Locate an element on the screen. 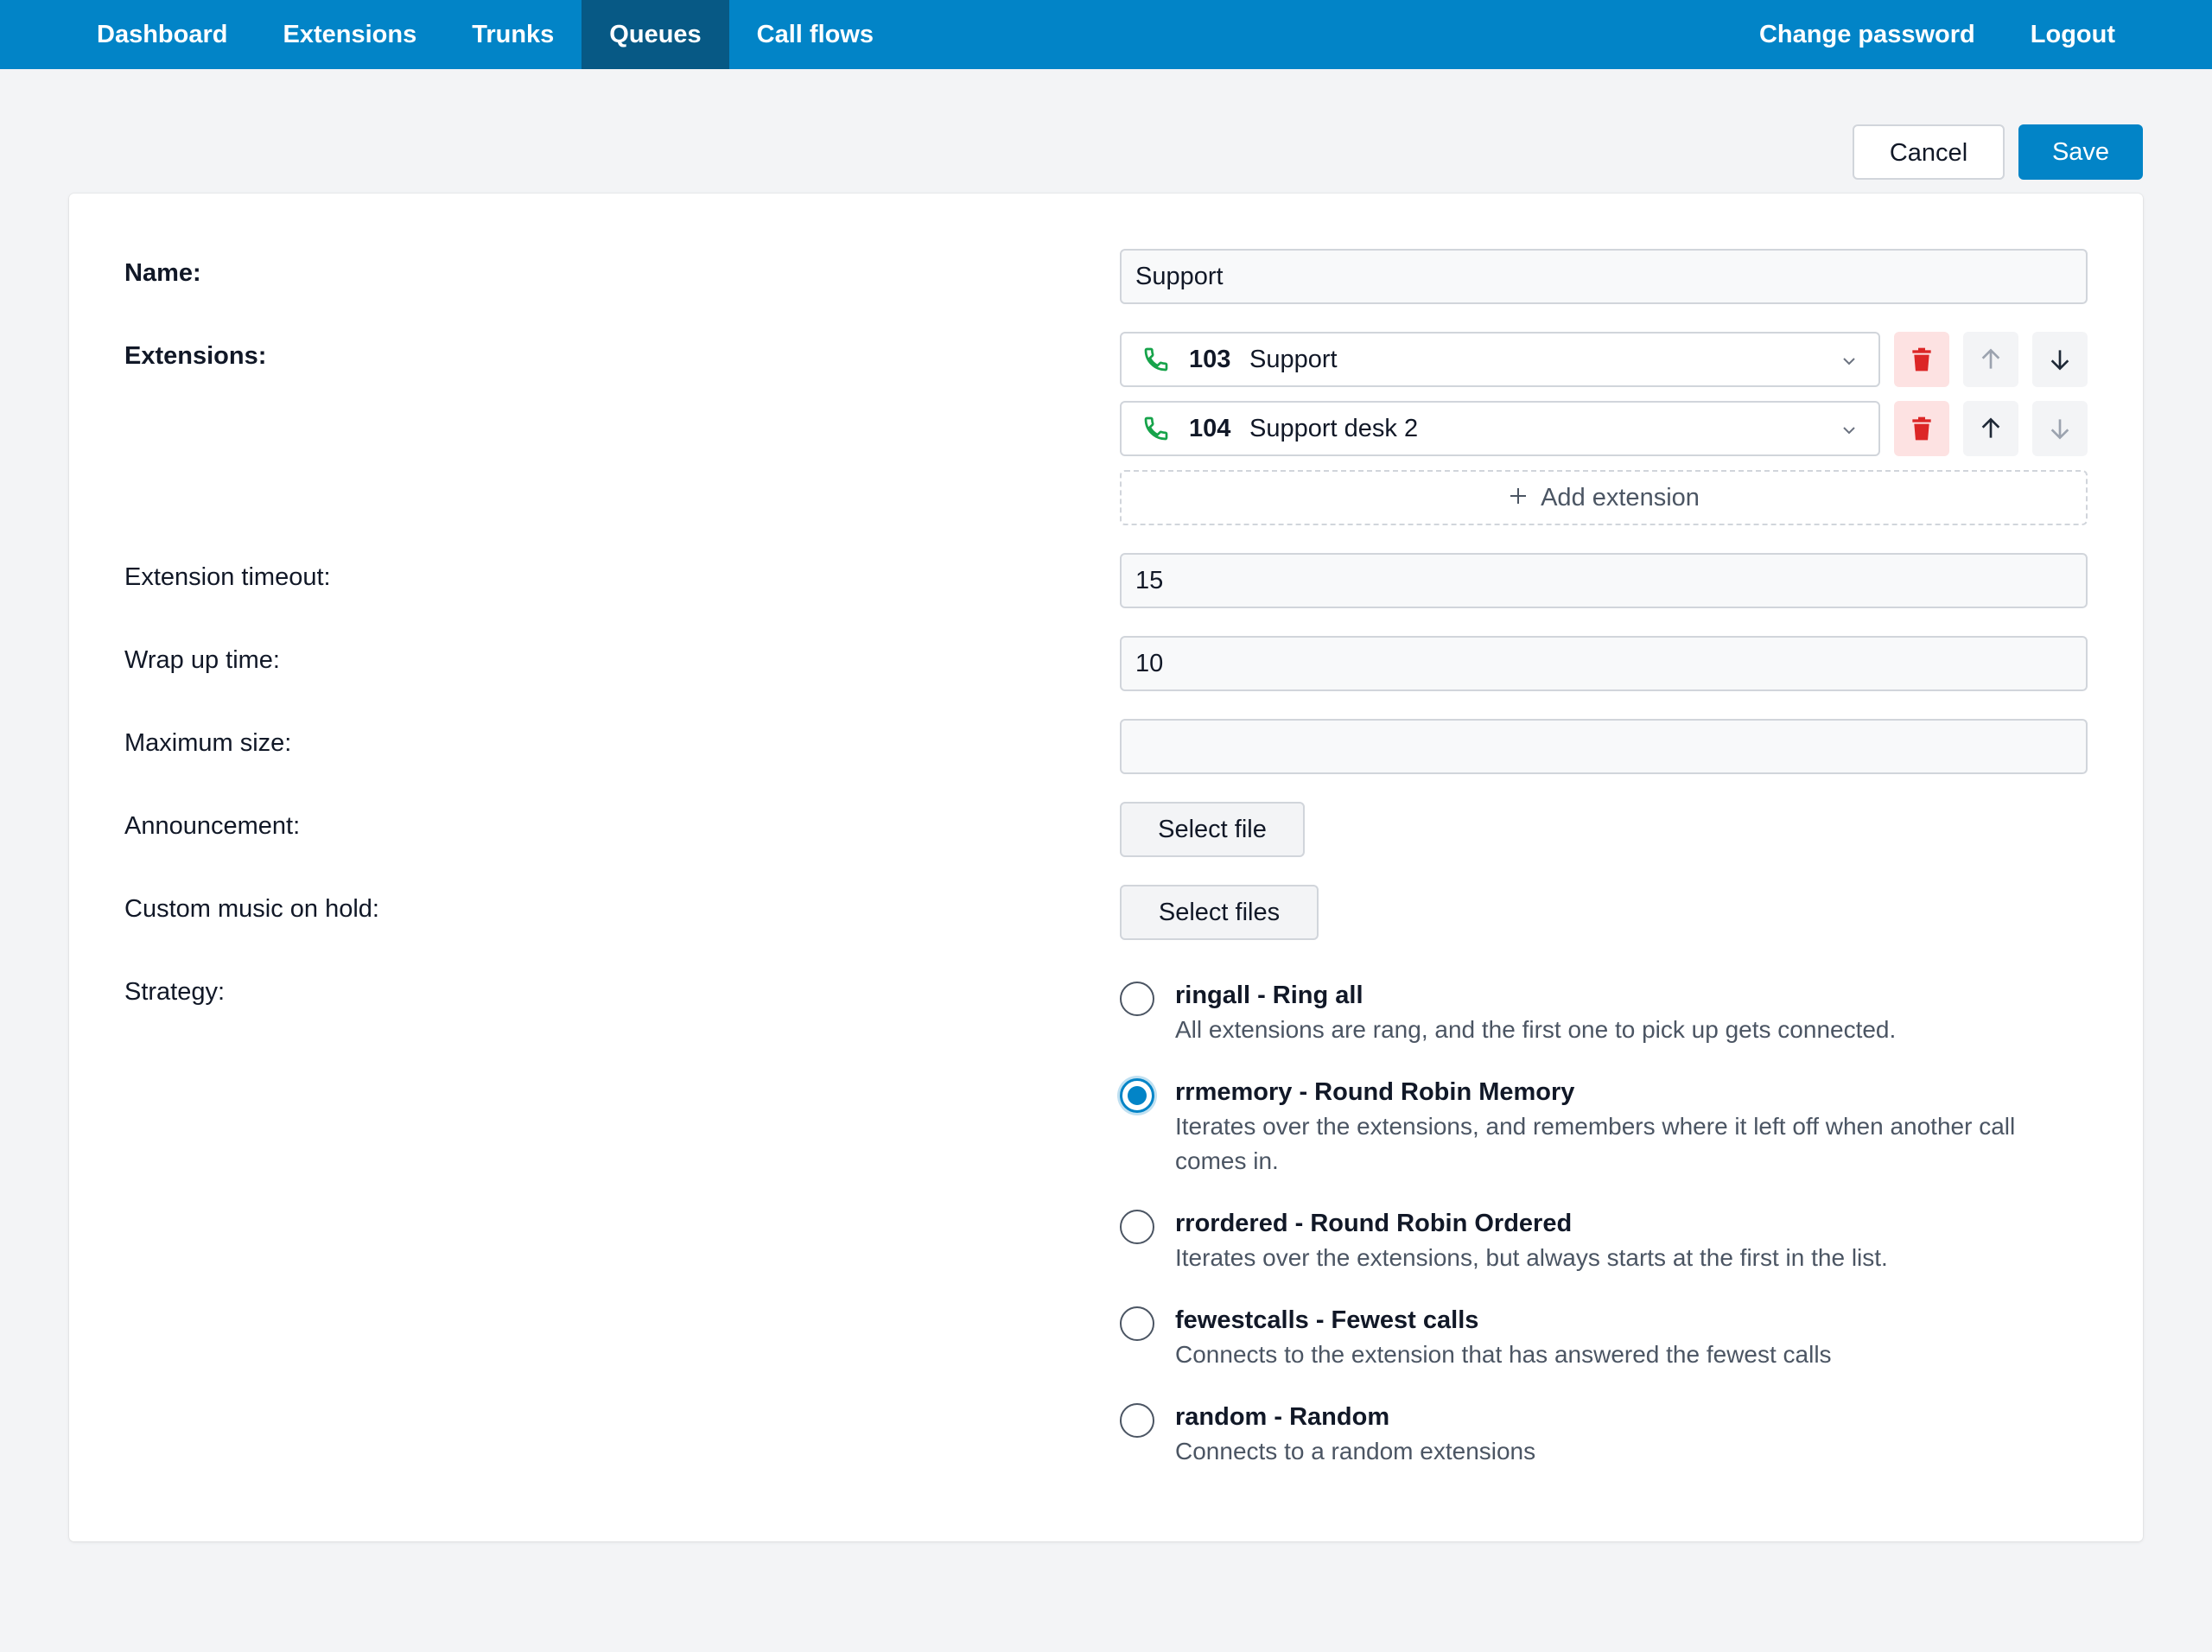 This screenshot has height=1652, width=2212. strategy-label: Strategy: is located at coordinates (175, 992).